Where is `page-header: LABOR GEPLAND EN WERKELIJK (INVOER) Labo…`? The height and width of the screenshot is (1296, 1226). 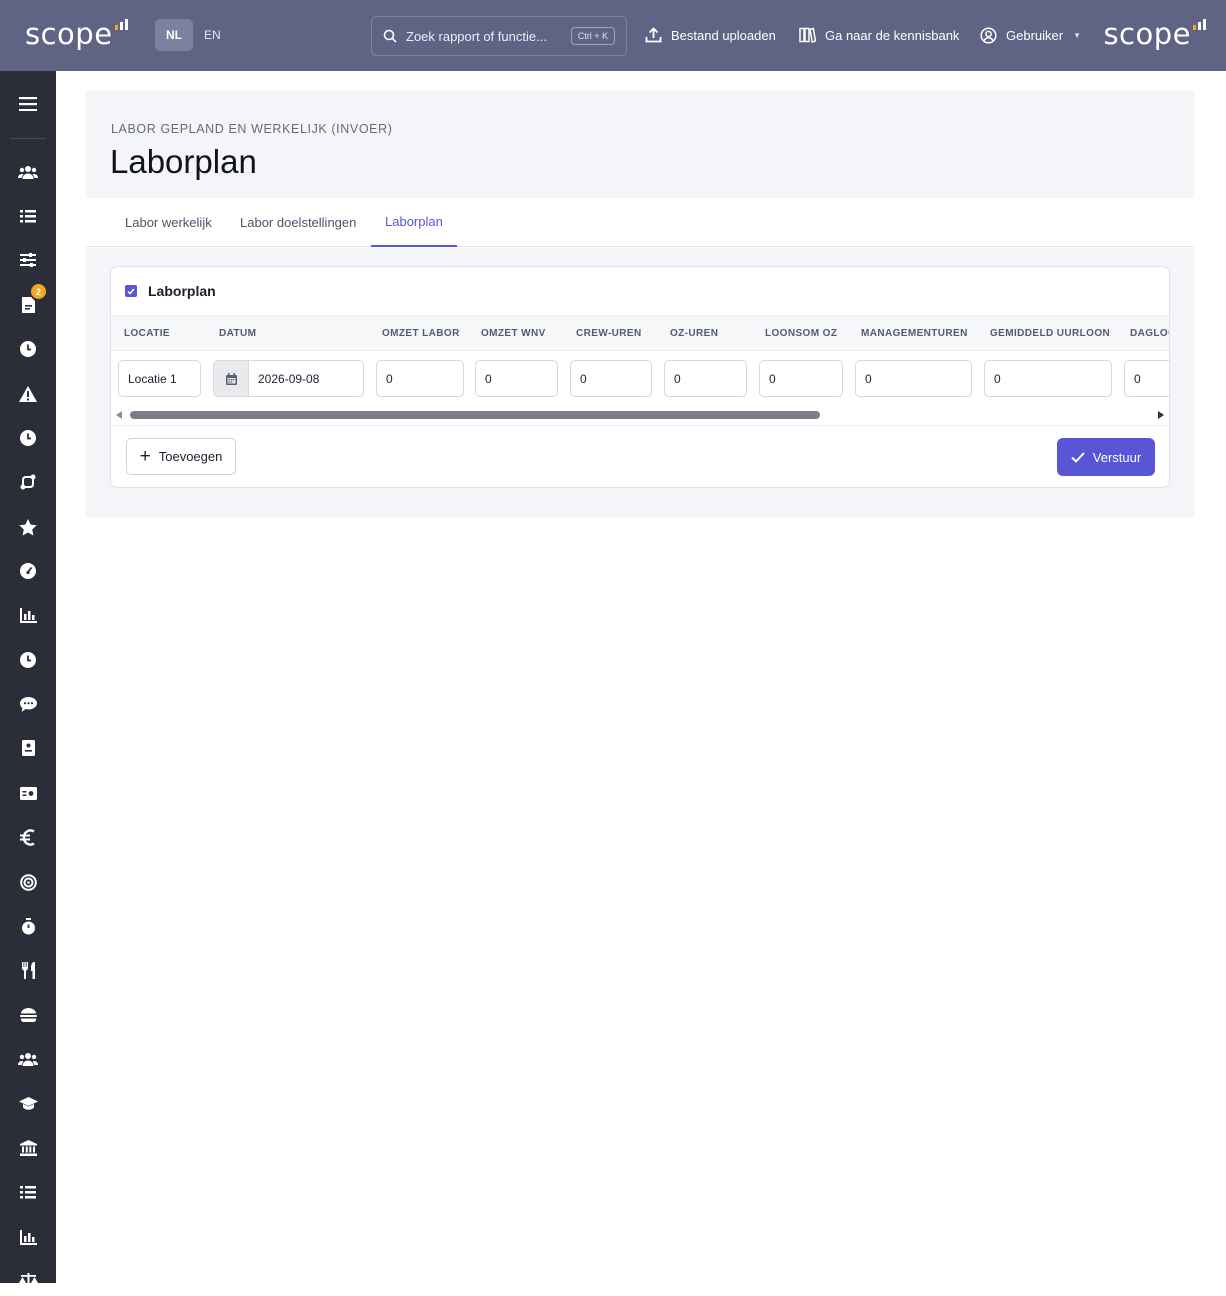
page-header: LABOR GEPLAND EN WERKELIJK (INVOER) Labo… is located at coordinates (640, 144).